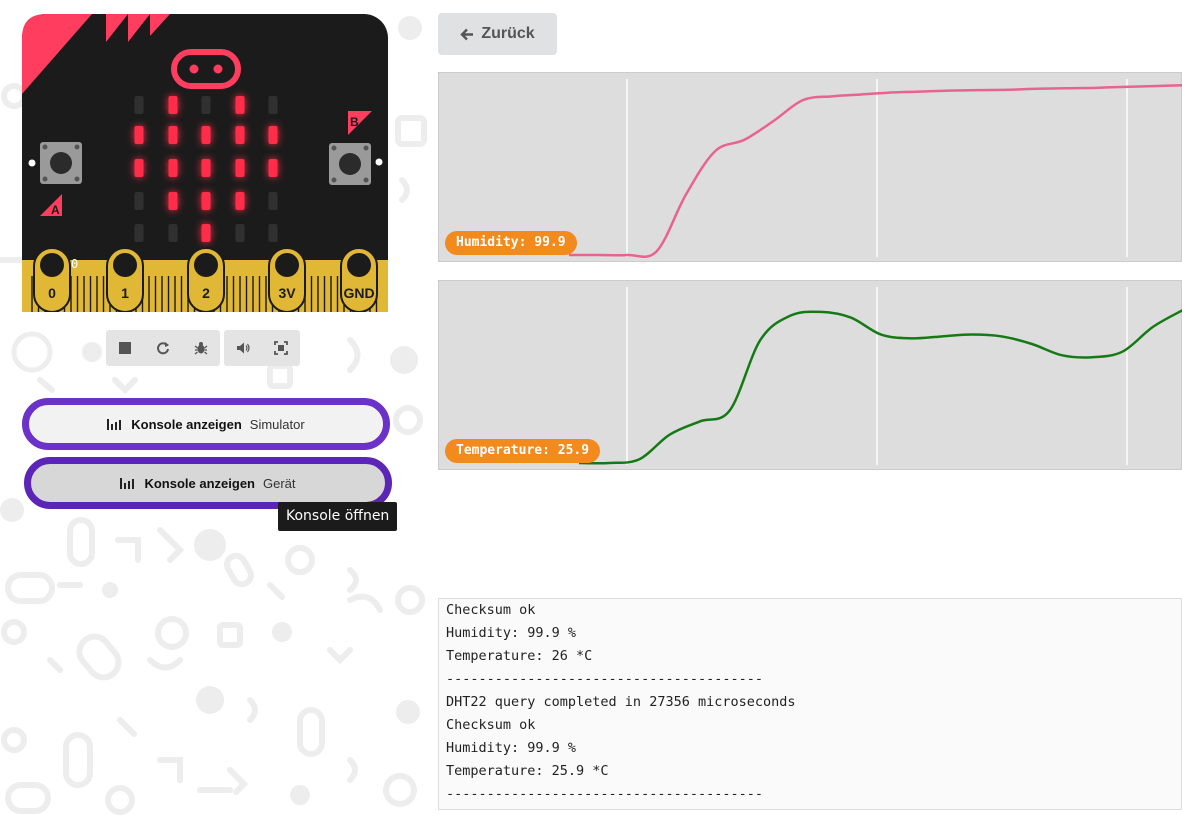  I want to click on control-group-view, so click(262, 348).